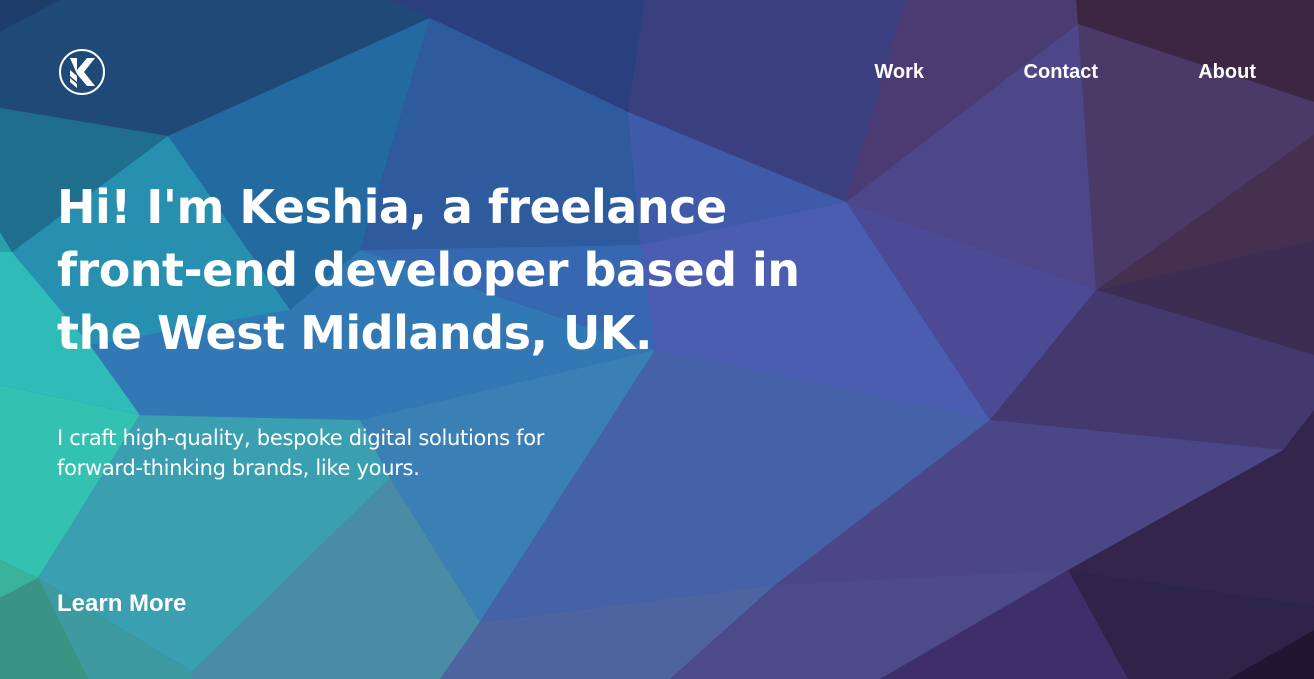  Describe the element at coordinates (1061, 72) in the screenshot. I see `nav-item-contact: Contact` at that location.